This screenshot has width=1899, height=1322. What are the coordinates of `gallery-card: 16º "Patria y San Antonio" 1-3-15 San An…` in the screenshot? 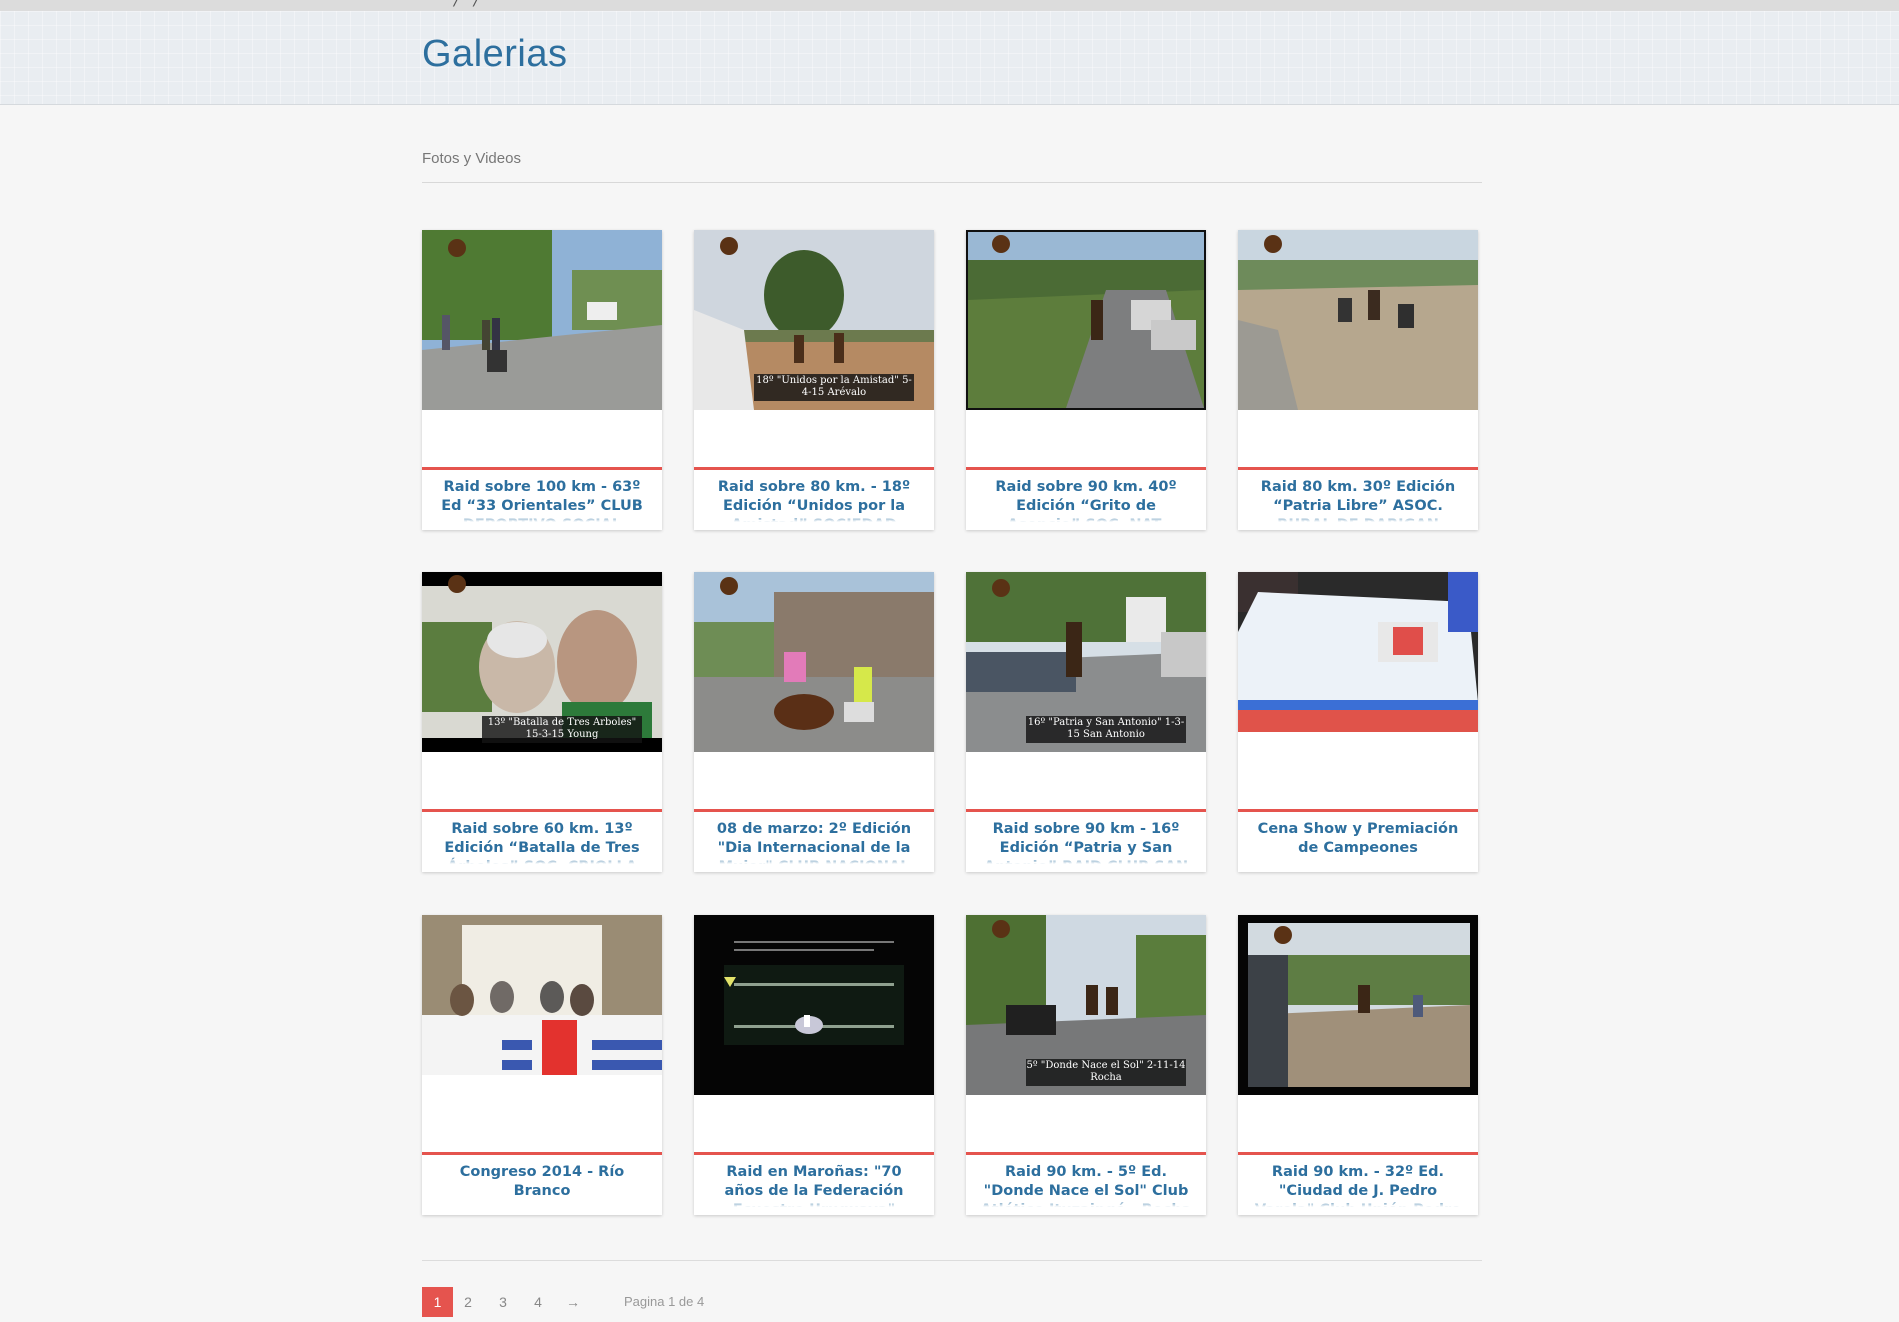 It's located at (1086, 722).